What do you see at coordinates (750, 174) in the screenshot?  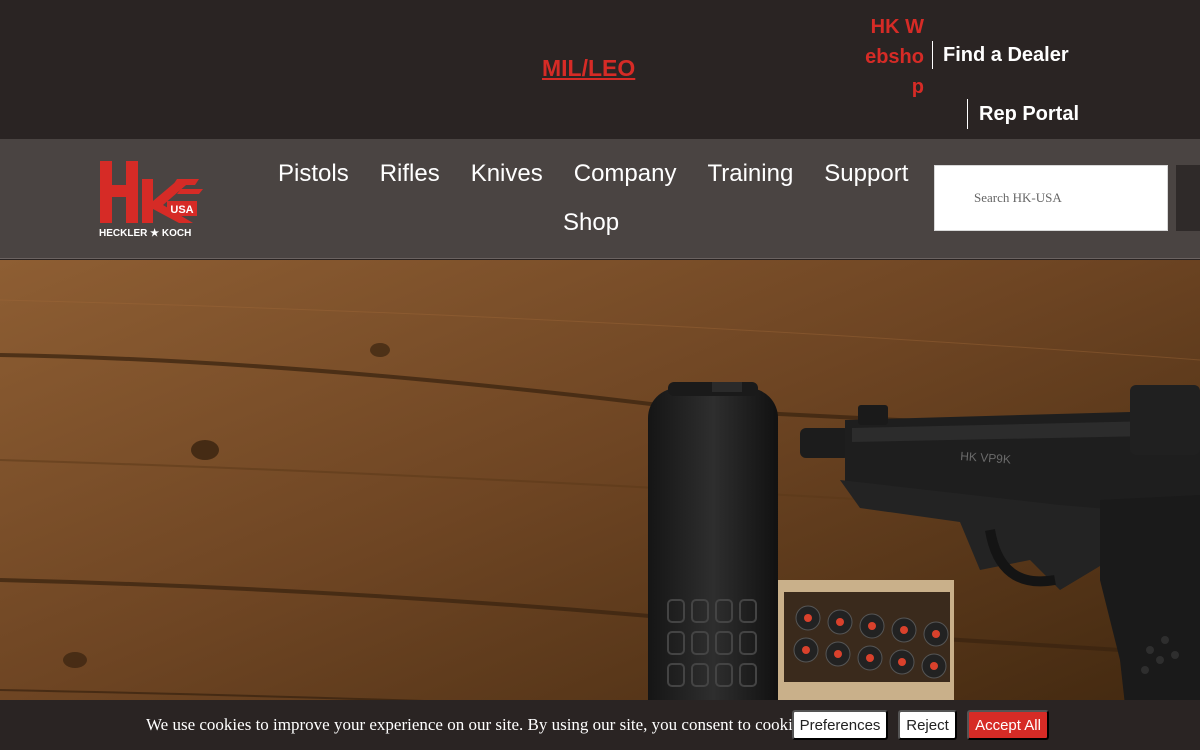 I see `nav-item-training: Training` at bounding box center [750, 174].